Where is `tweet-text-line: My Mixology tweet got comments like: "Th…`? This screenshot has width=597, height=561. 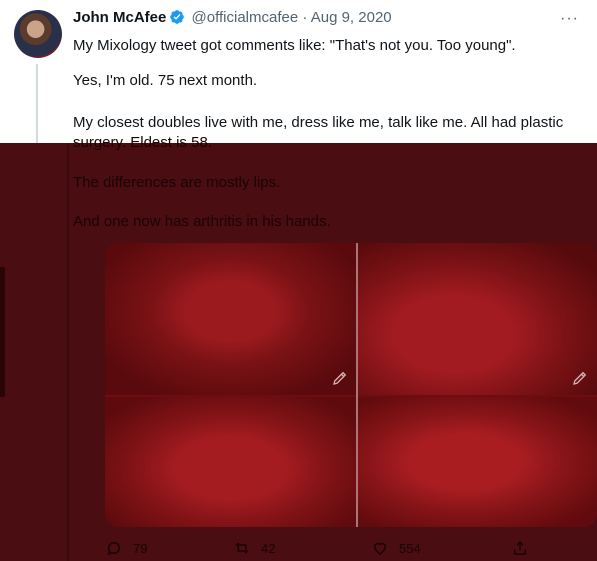
tweet-text-line: My Mixology tweet got comments like: "Th… is located at coordinates (294, 45).